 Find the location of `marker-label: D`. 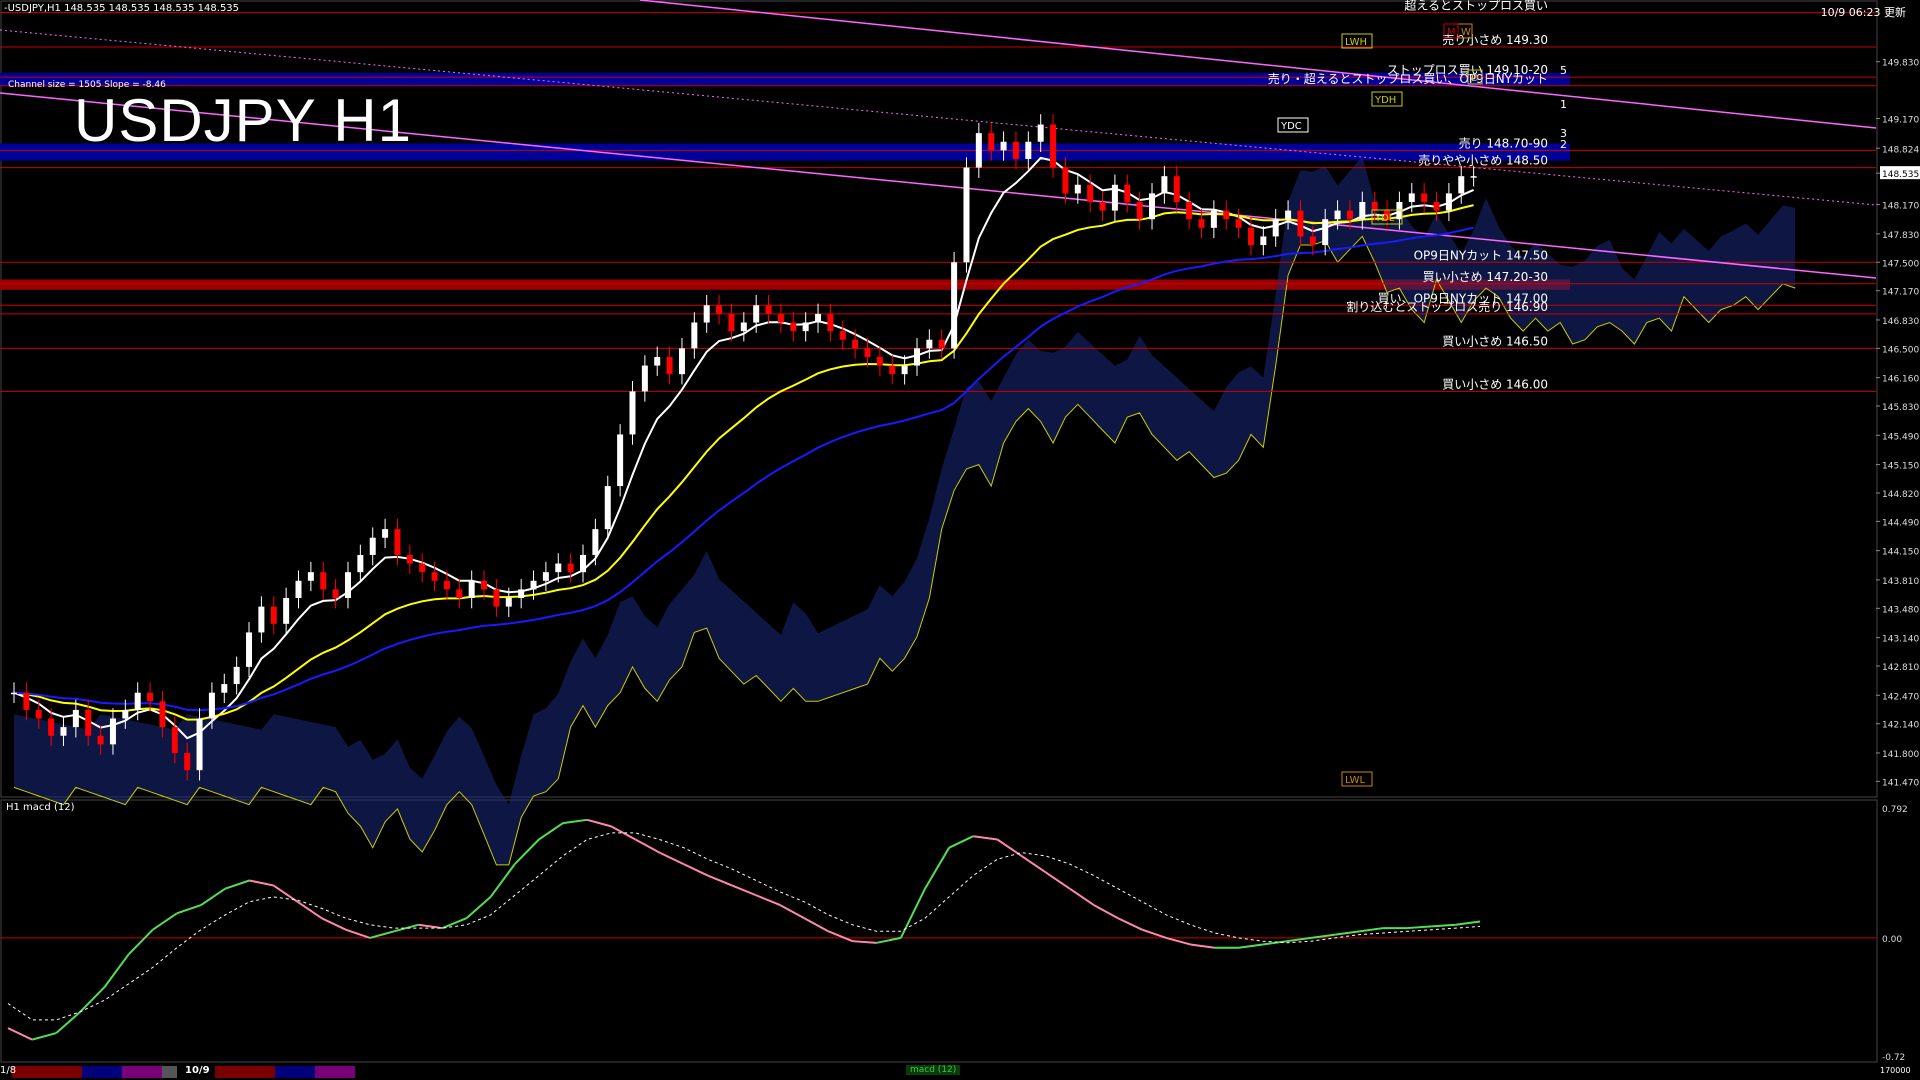

marker-label: D is located at coordinates (1475, 78).